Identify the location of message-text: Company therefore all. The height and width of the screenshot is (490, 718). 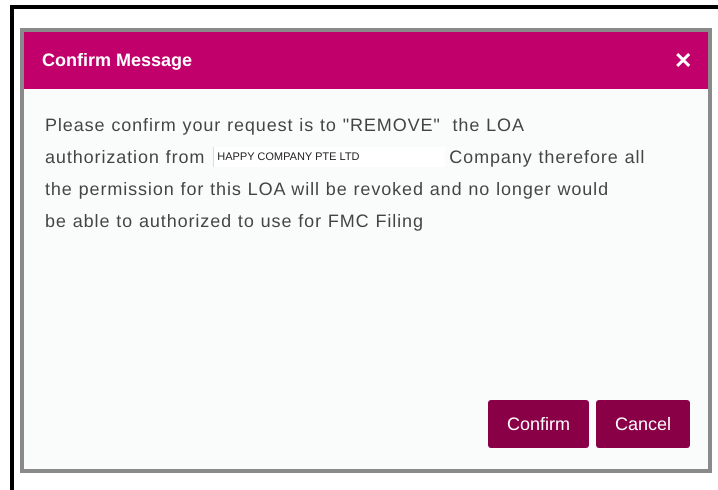
(547, 157).